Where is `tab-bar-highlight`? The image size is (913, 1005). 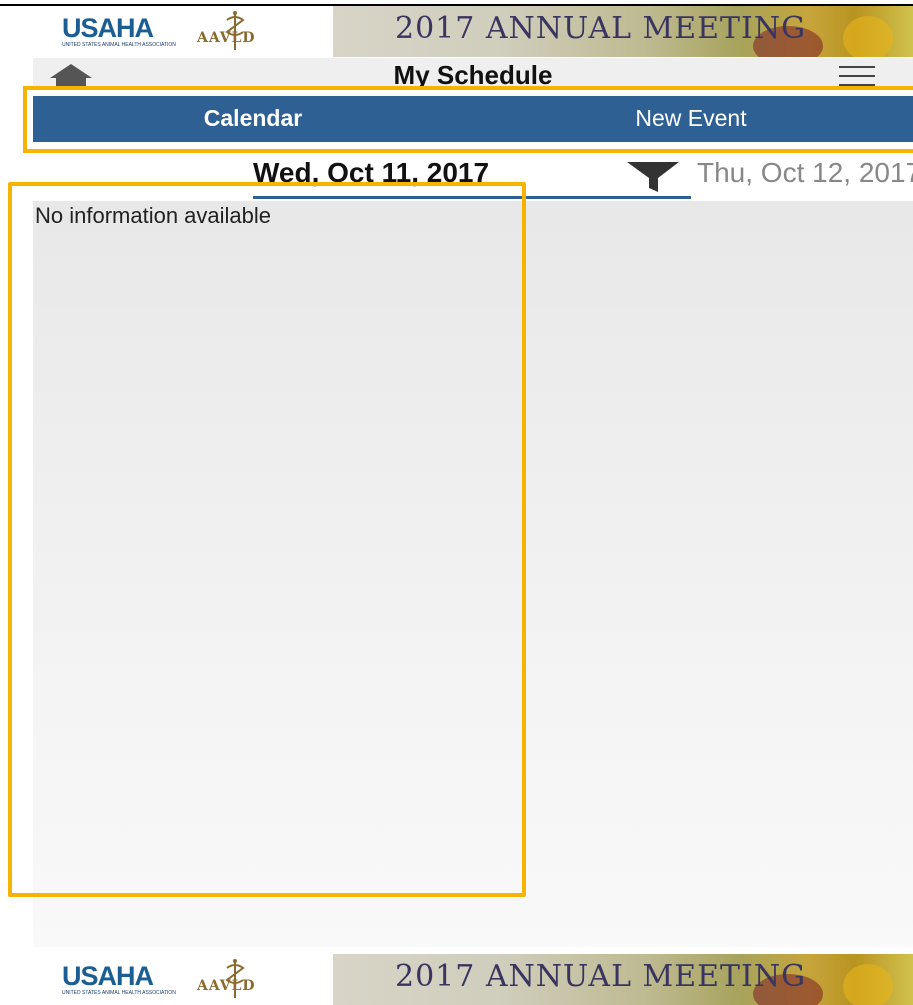 tab-bar-highlight is located at coordinates (468, 119).